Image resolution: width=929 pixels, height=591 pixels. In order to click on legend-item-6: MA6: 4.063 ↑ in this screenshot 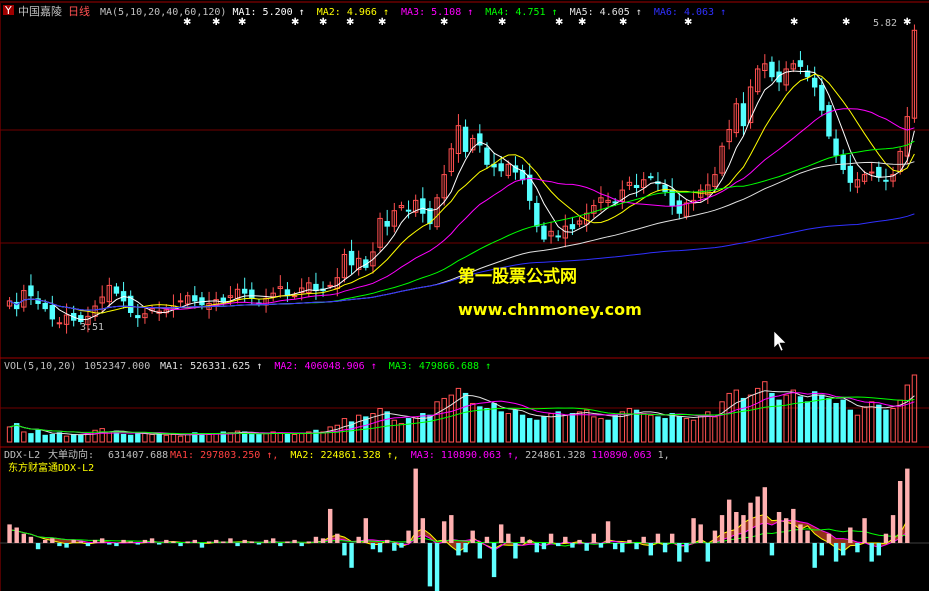, I will do `click(690, 12)`.